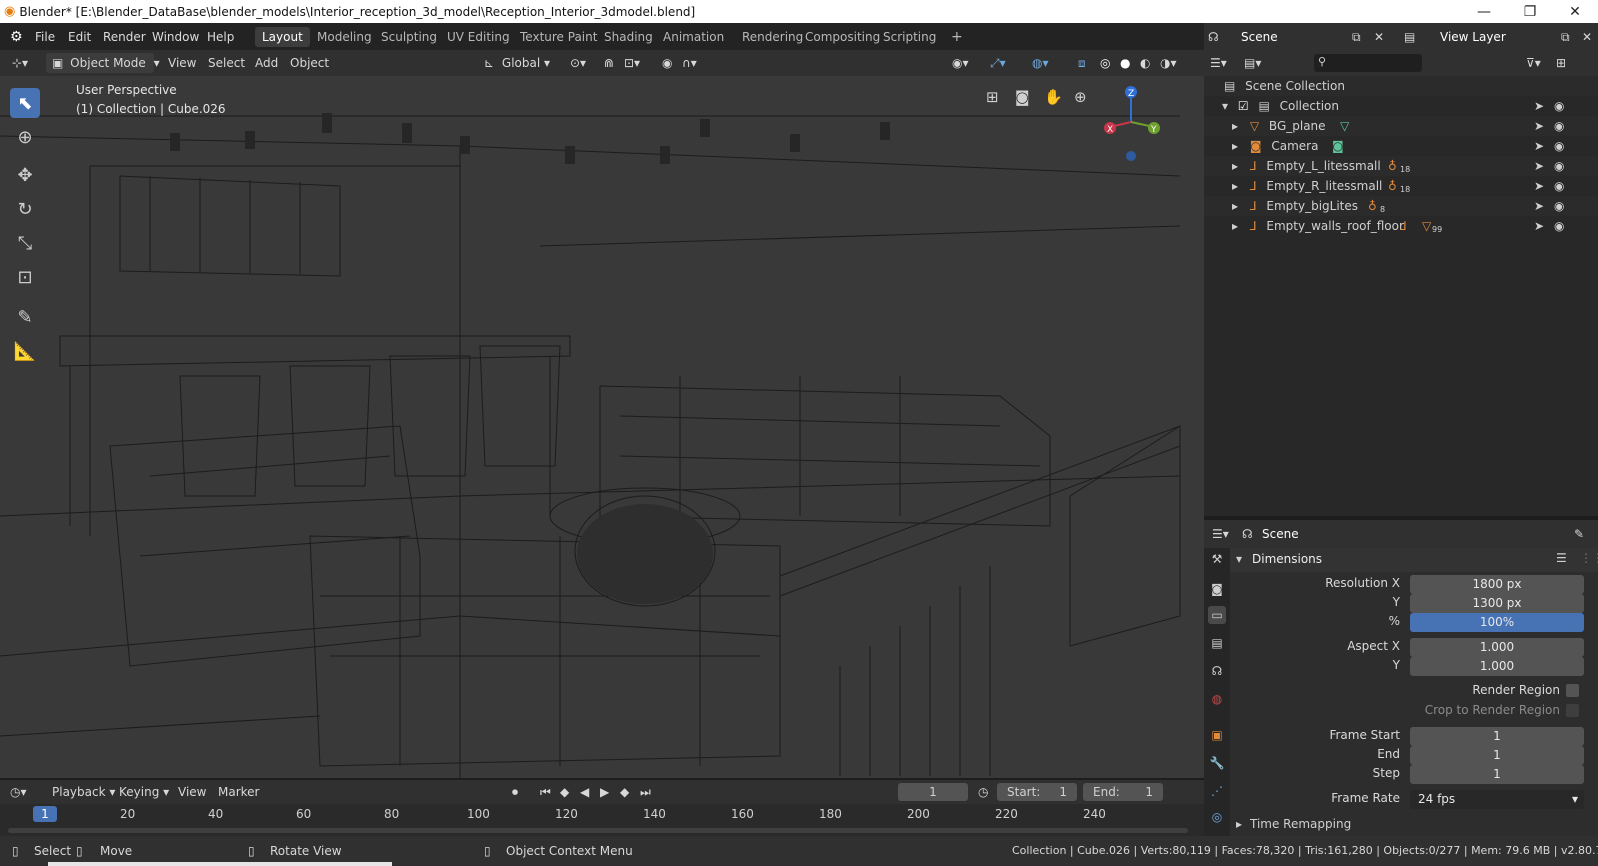 The height and width of the screenshot is (866, 1598). Describe the element at coordinates (409, 37) in the screenshot. I see `tab-sculpting: Sculpting` at that location.